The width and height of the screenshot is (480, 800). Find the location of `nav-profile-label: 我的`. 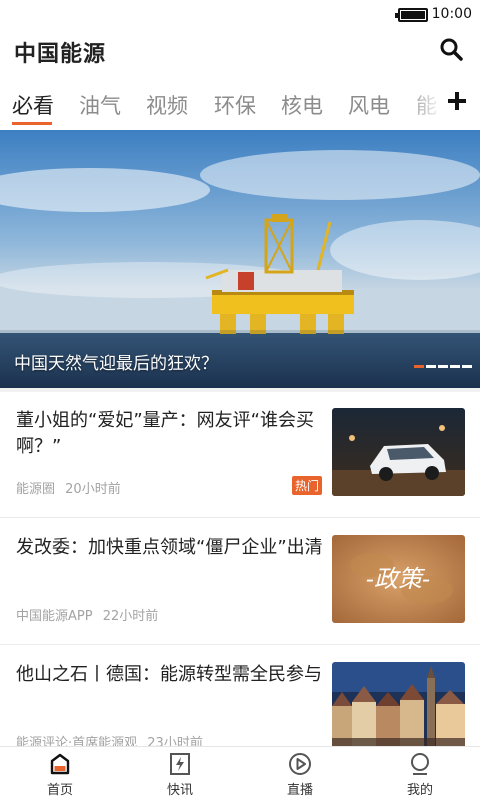

nav-profile-label: 我的 is located at coordinates (419, 790).